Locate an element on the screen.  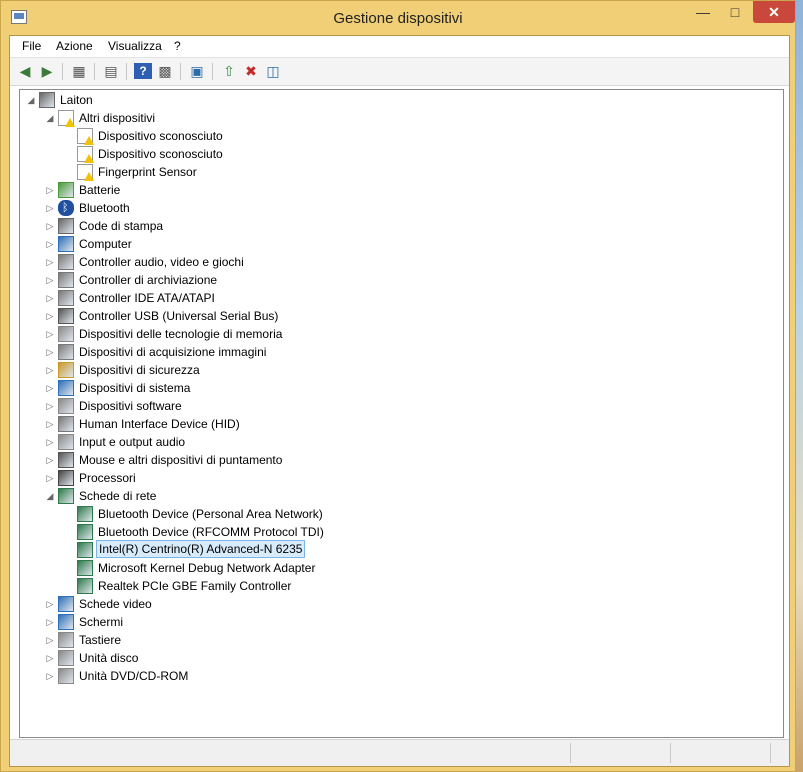
tree-category: ▷ Unità disco is located at coordinates (400, 658).